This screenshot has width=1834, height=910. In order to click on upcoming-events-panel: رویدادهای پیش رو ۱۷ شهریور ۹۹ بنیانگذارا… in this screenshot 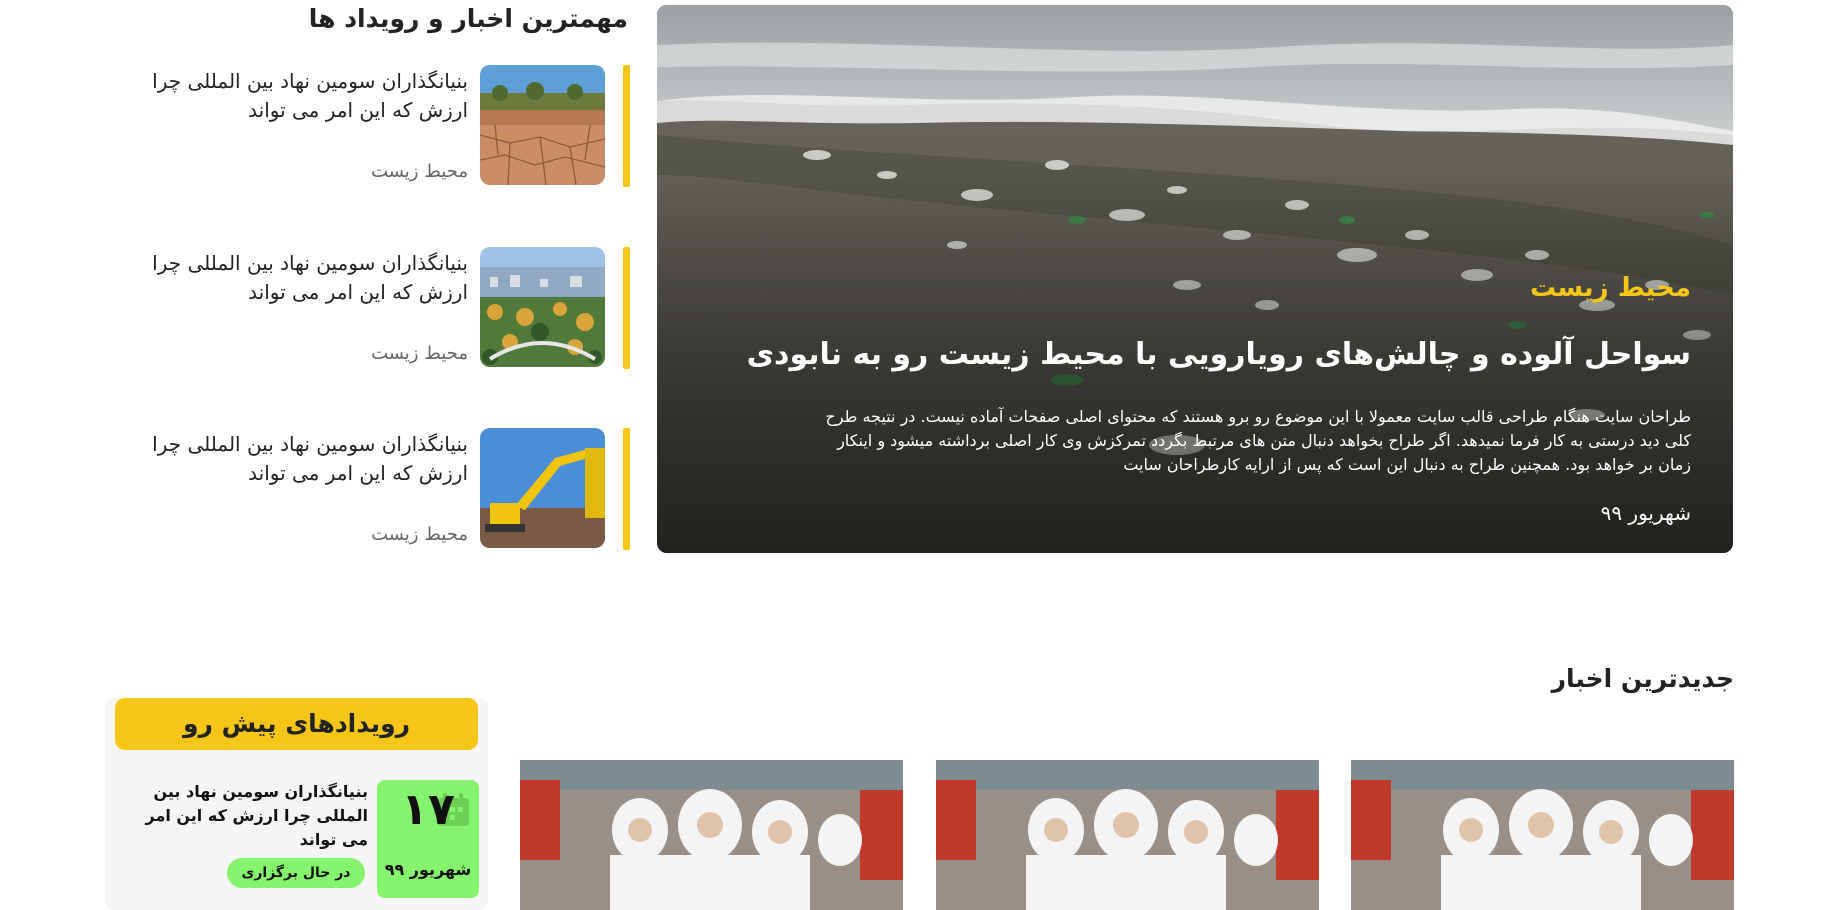, I will do `click(296, 804)`.